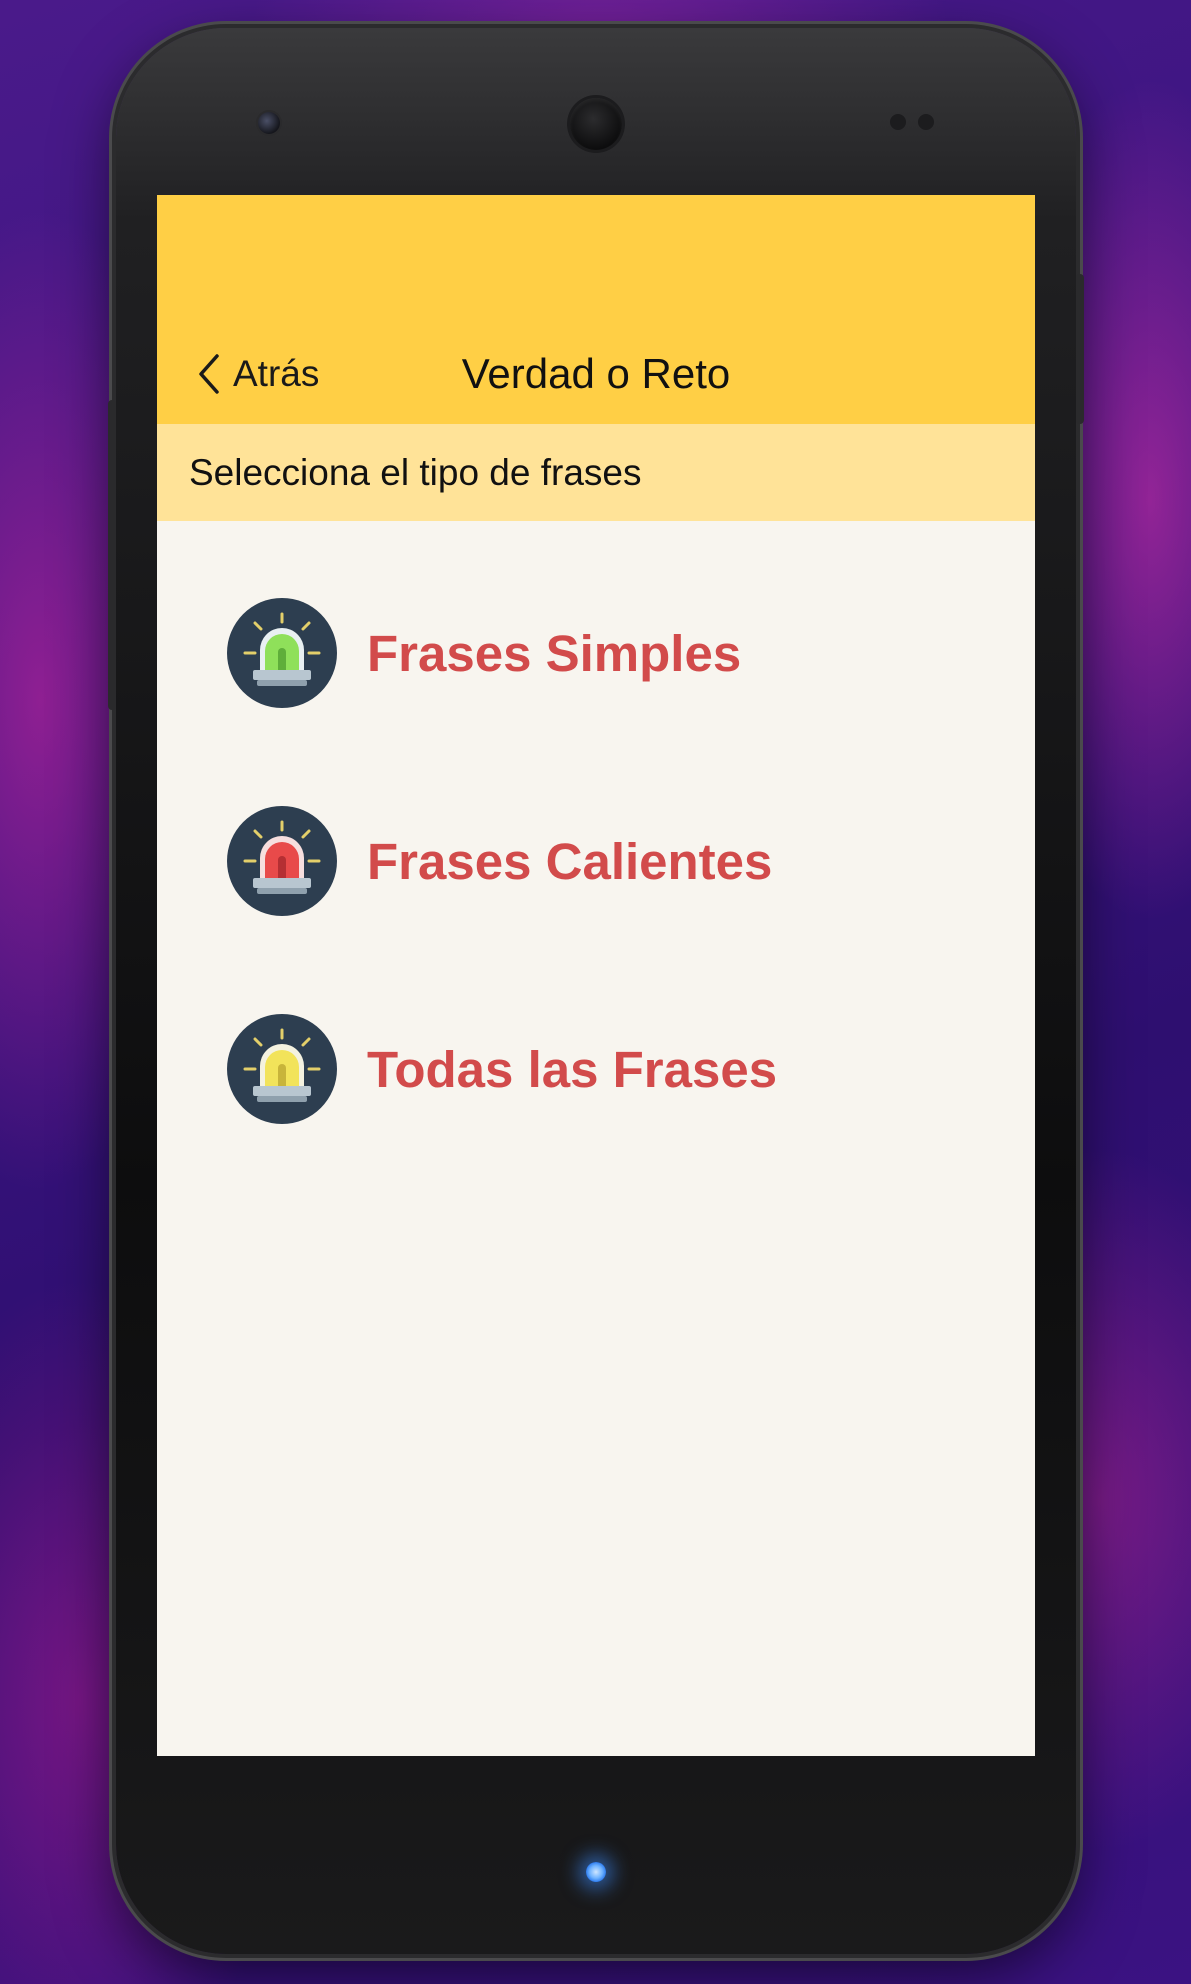  What do you see at coordinates (269, 123) in the screenshot?
I see `front-camera` at bounding box center [269, 123].